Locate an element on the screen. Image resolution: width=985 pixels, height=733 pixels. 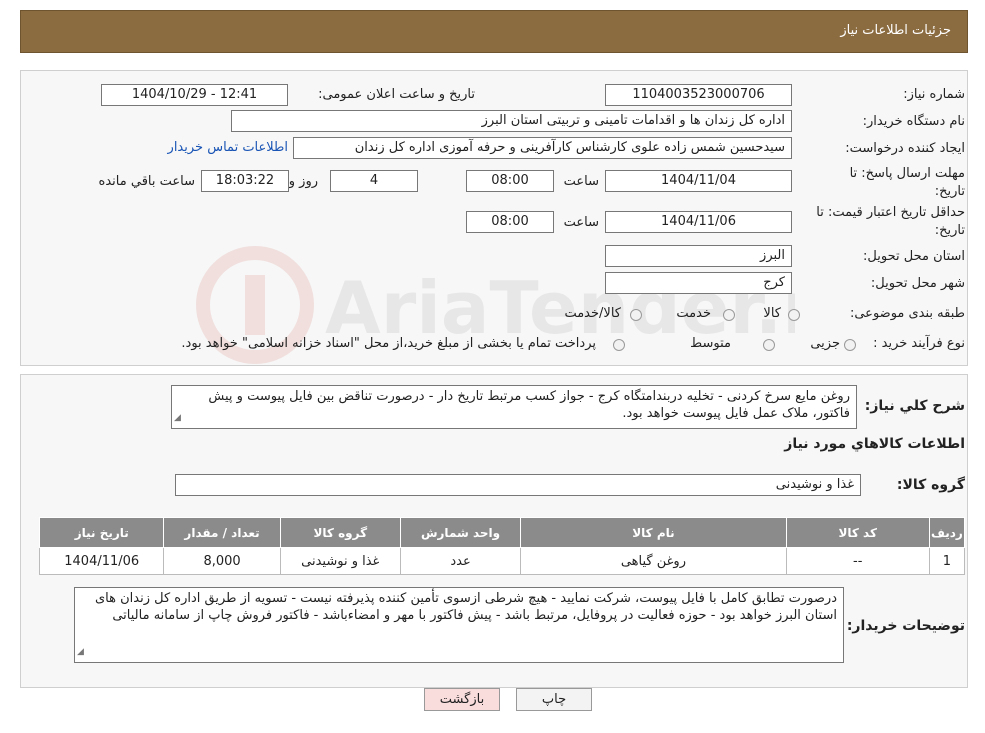
buyer-org-label: نام دستگاه خریدار: is located at coordinates (913, 121).